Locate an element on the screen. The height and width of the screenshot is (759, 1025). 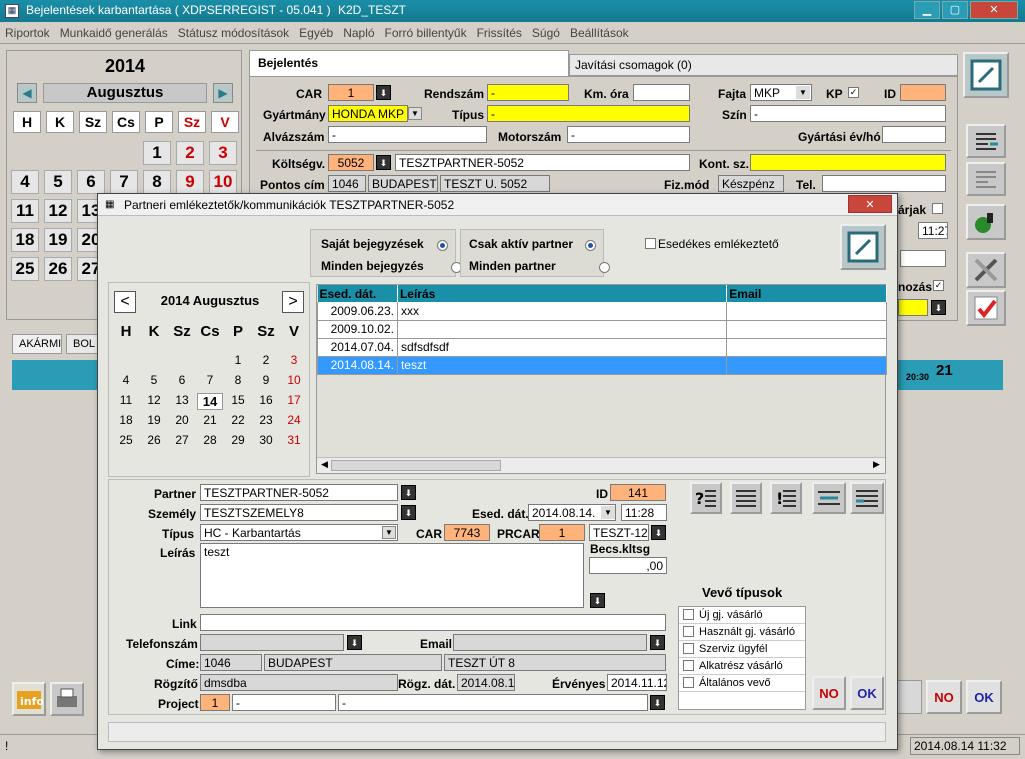
grid-header: Leírás is located at coordinates (562, 293).